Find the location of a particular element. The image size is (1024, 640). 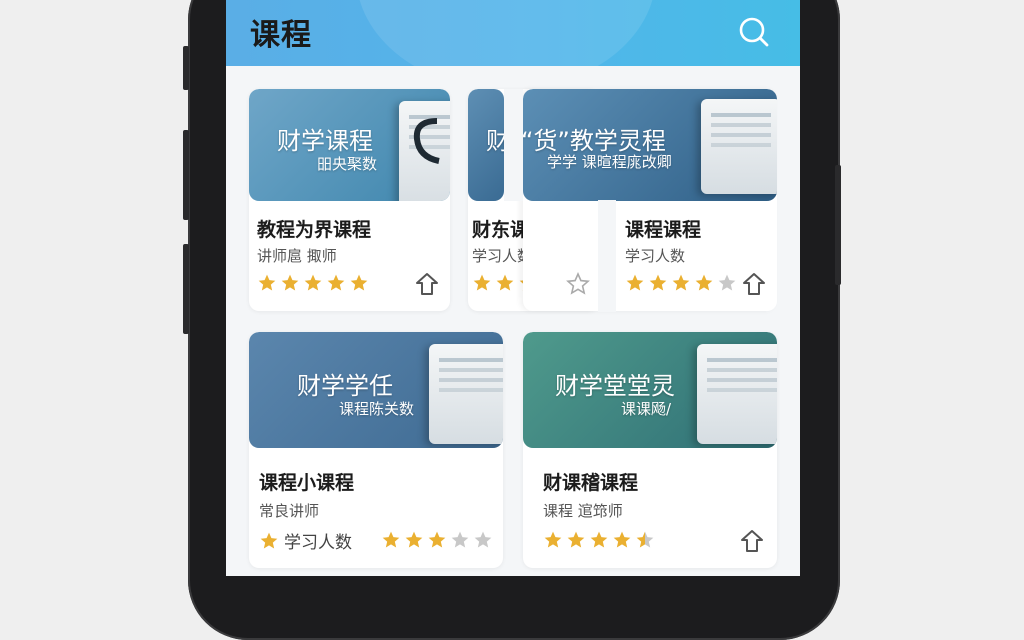

thumbnail-title: 财学课程 is located at coordinates (325, 141).